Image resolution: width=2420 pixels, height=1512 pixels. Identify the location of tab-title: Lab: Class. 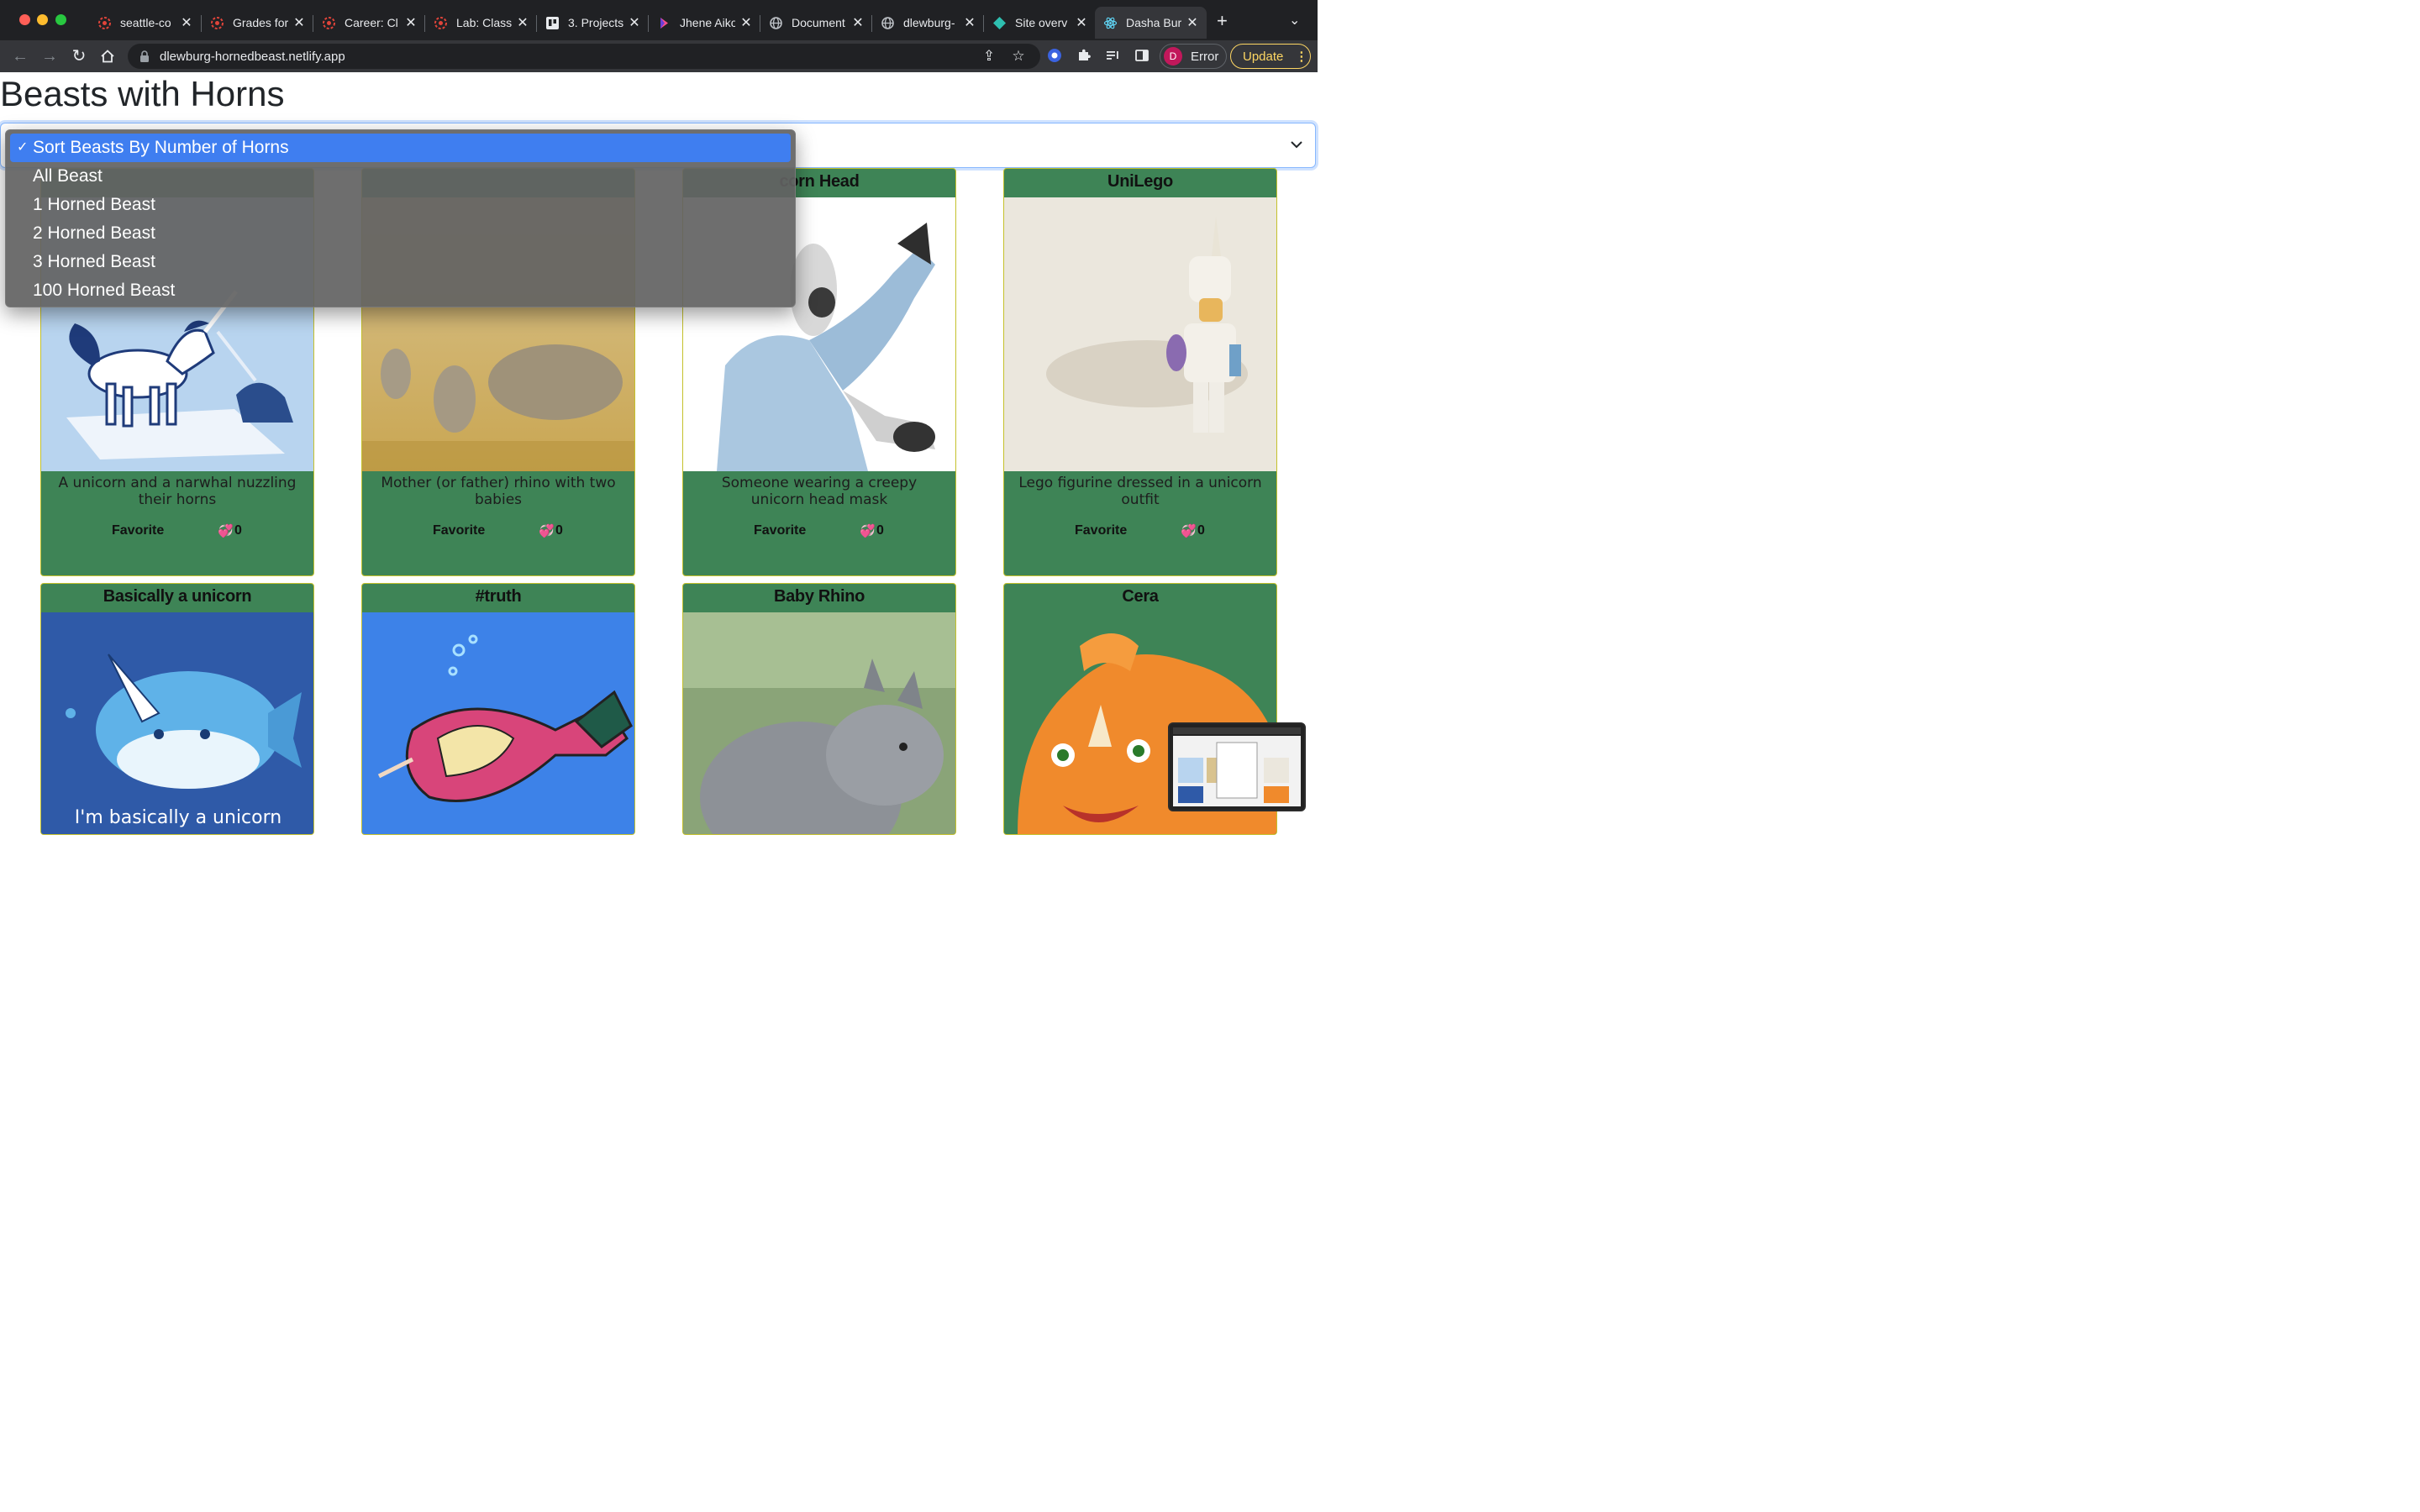
(484, 22).